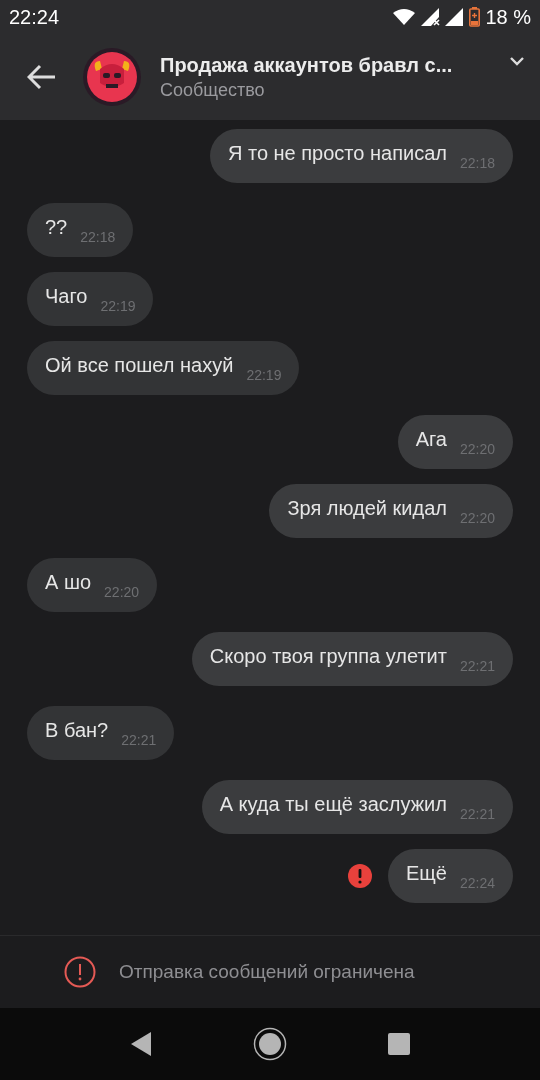  Describe the element at coordinates (270, 1044) in the screenshot. I see `home-nav-icon` at that location.